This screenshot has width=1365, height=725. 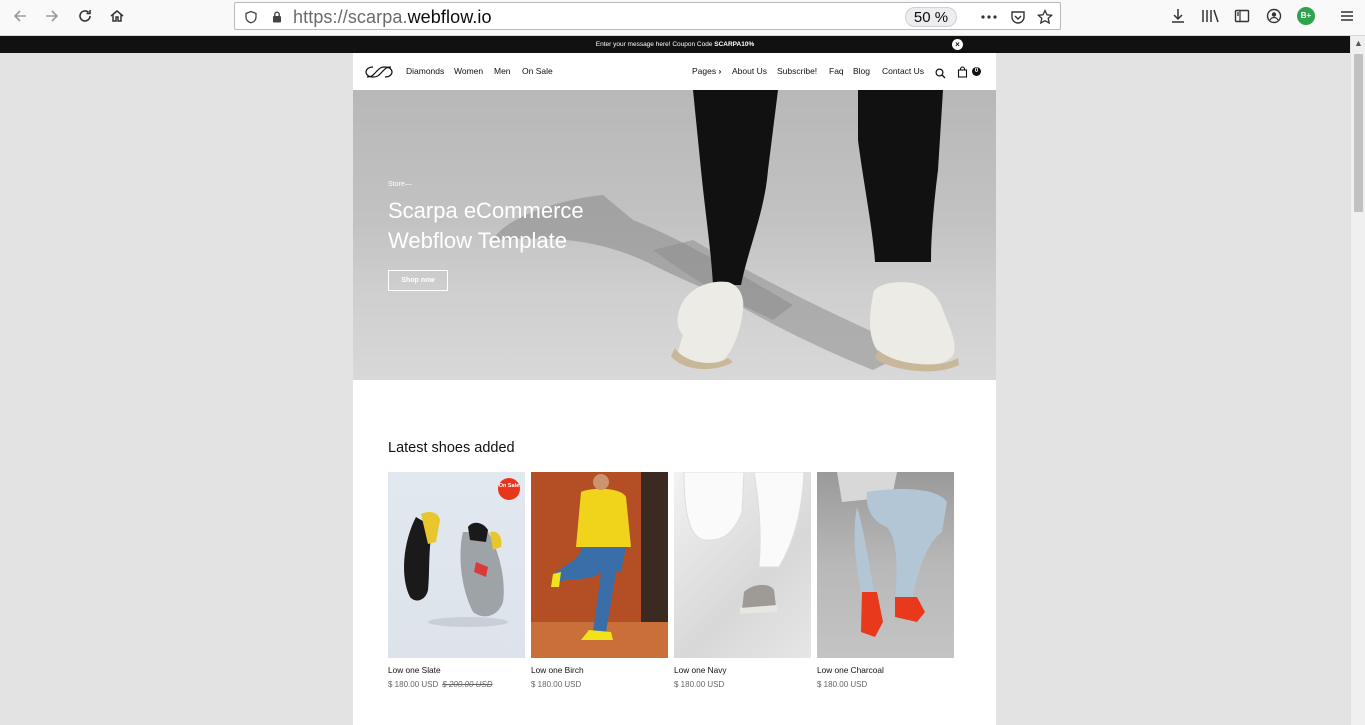 What do you see at coordinates (467, 684) in the screenshot?
I see `old-price: $ 200.00 USD` at bounding box center [467, 684].